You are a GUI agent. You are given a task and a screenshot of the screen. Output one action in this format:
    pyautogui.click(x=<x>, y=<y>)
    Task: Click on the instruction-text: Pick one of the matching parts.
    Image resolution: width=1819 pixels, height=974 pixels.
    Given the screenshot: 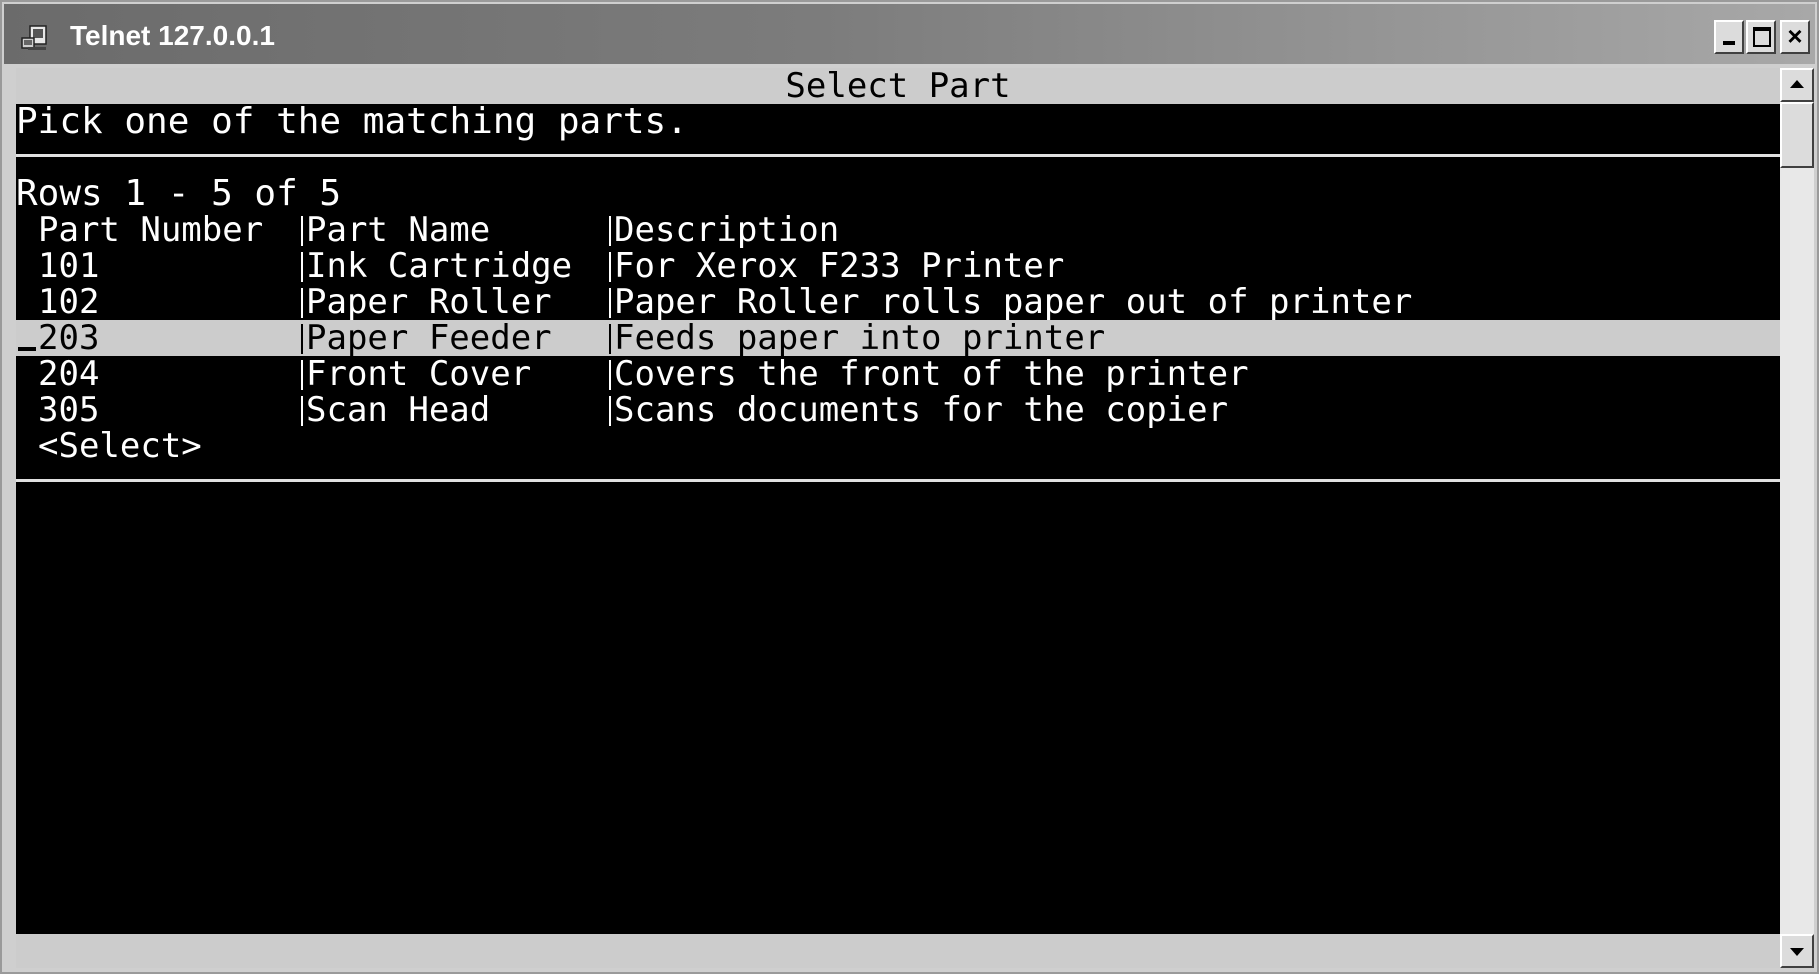 What is the action you would take?
    pyautogui.click(x=352, y=121)
    